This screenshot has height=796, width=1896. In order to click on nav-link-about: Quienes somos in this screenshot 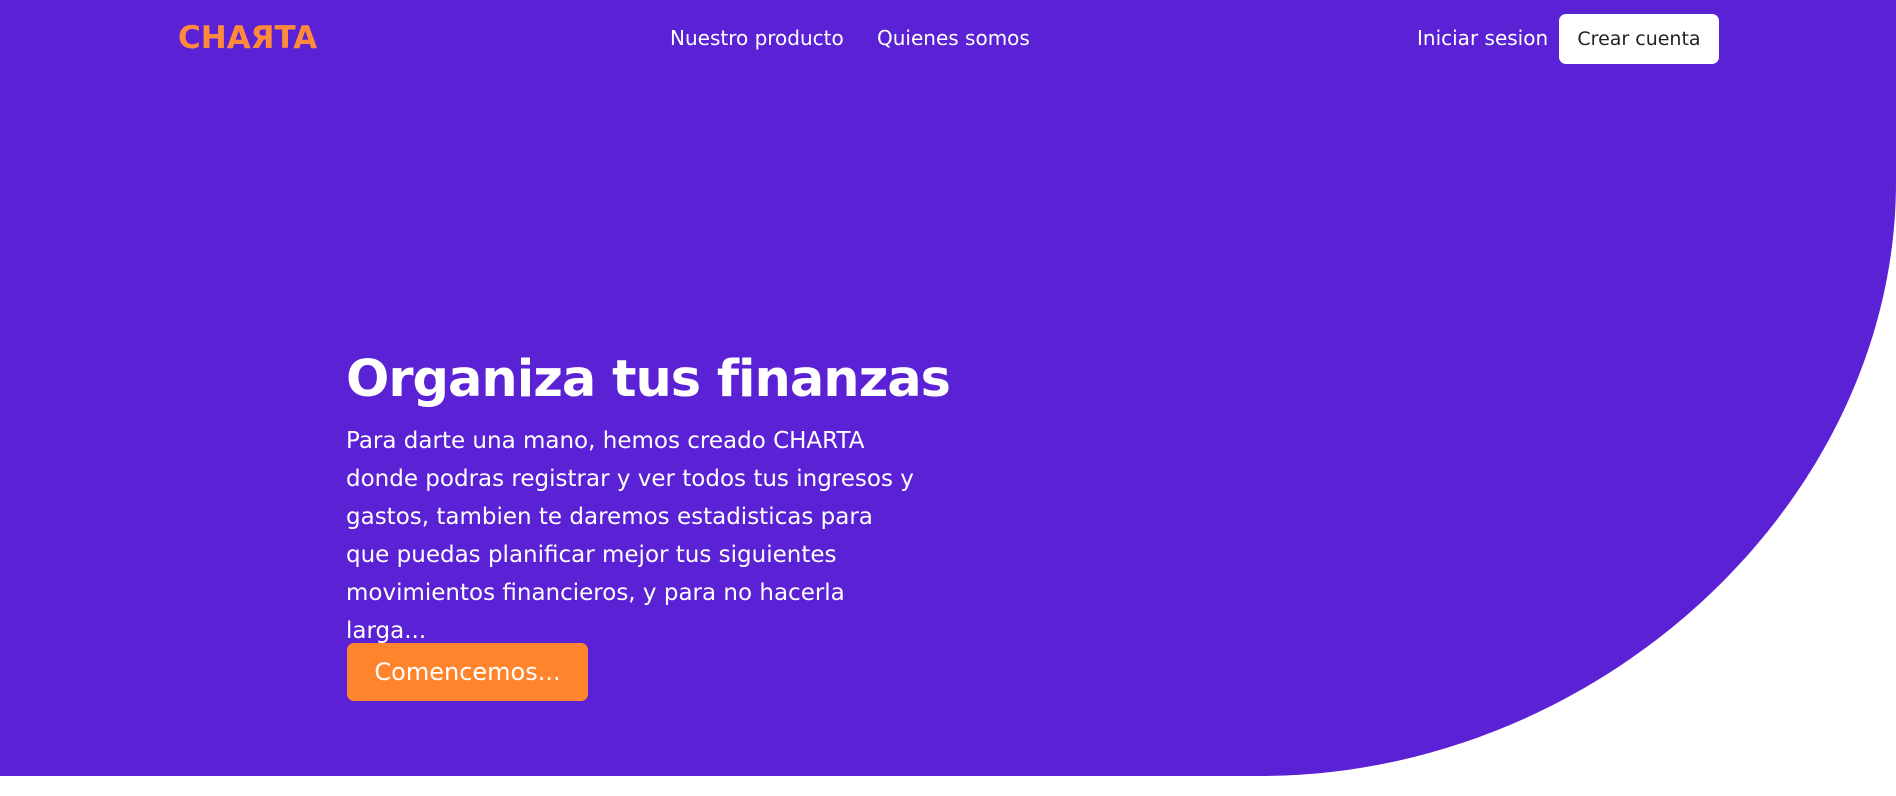, I will do `click(953, 38)`.